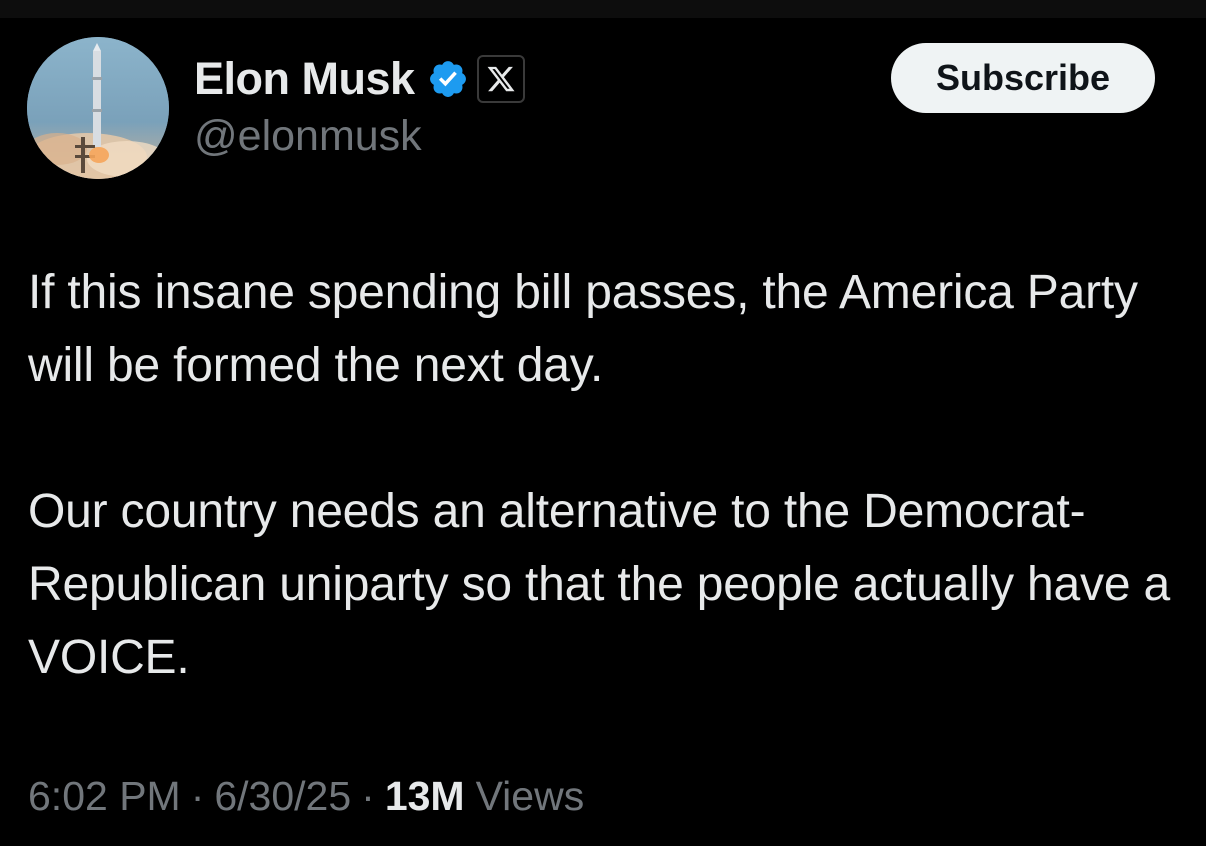 This screenshot has width=1206, height=846. Describe the element at coordinates (104, 796) in the screenshot. I see `tweet-time: 6:02 PM` at that location.